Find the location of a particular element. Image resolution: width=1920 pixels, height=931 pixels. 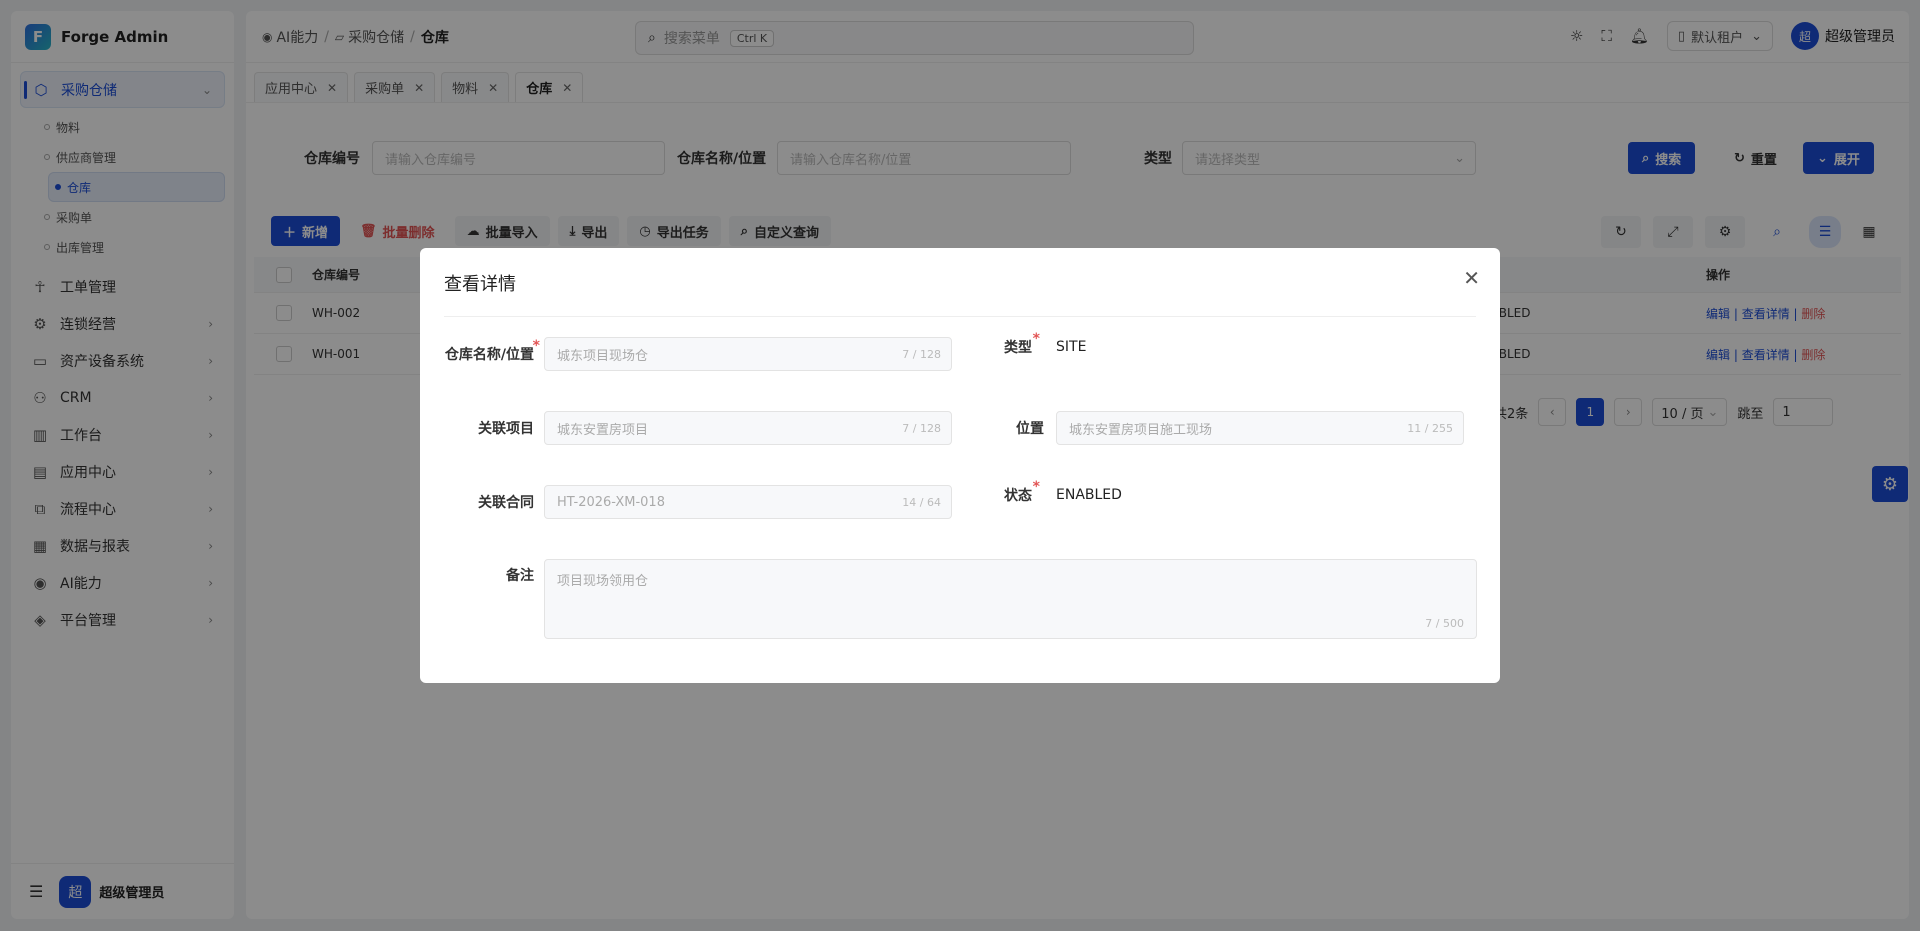

label-text: 仓库名称/位置 is located at coordinates (489, 355).